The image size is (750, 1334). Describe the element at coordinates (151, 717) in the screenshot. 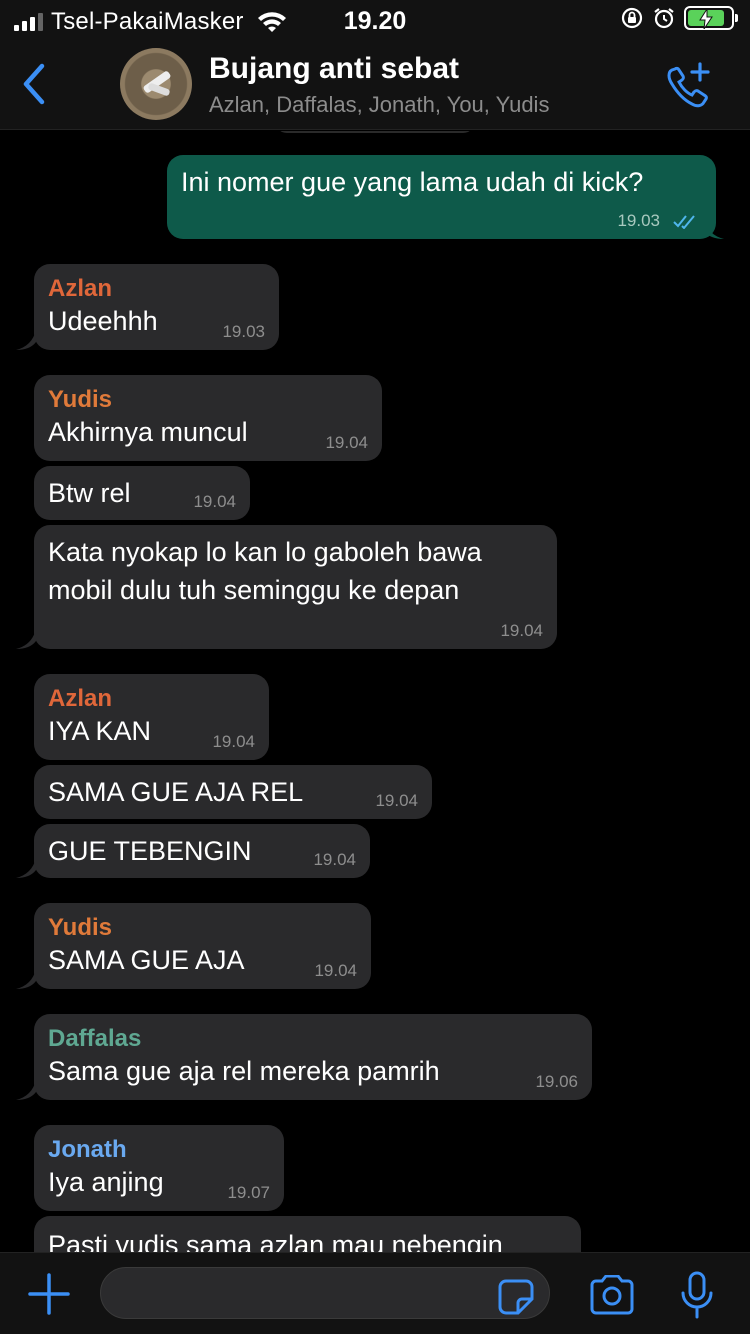

I see `message-bubble: Azlan IYA KAN 19.04` at that location.